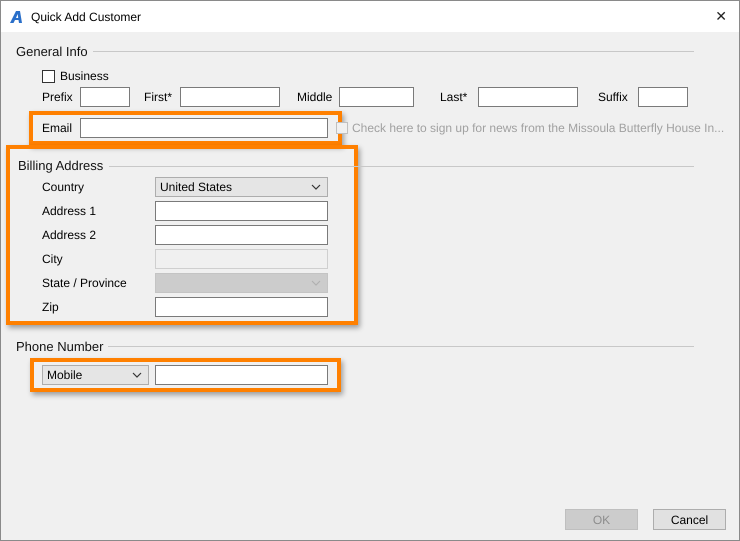 The width and height of the screenshot is (740, 541). What do you see at coordinates (52, 51) in the screenshot?
I see `section-heading: General Info` at bounding box center [52, 51].